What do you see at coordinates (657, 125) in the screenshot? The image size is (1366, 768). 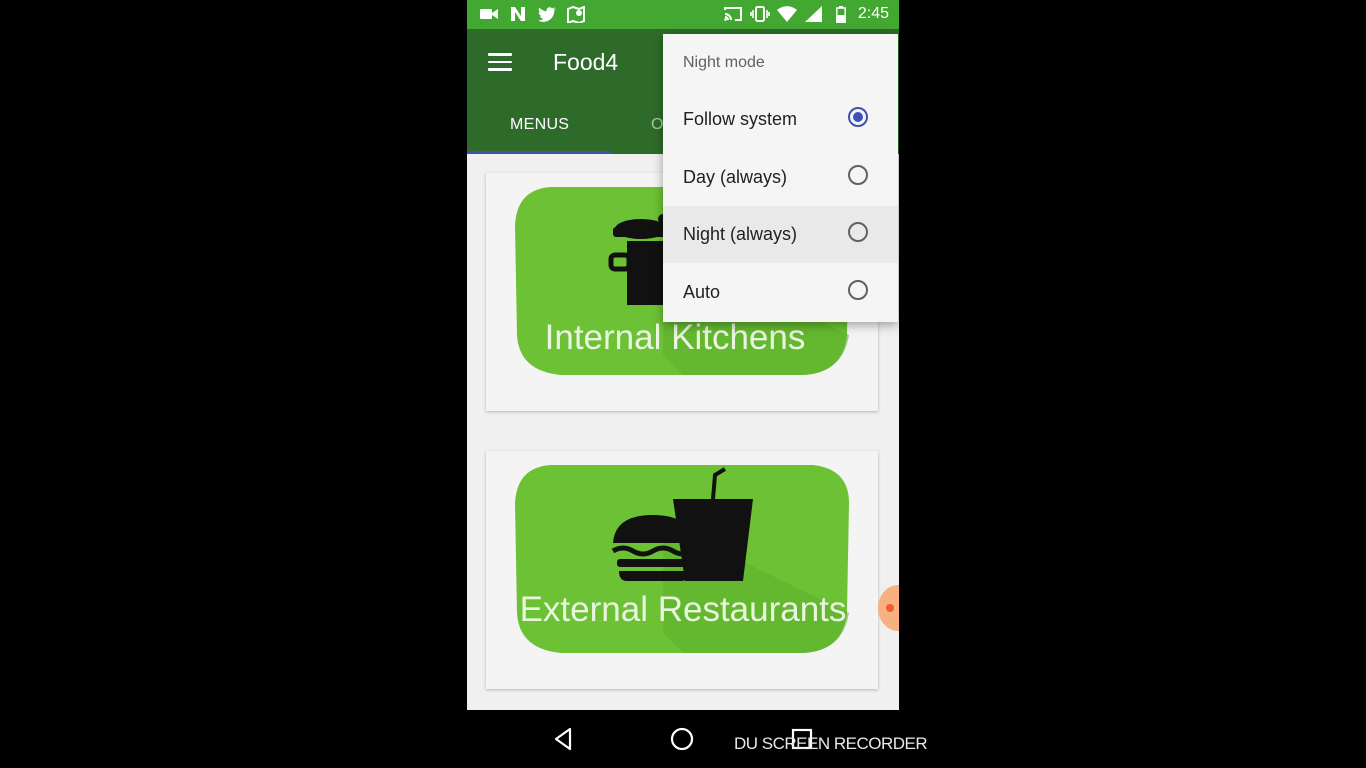 I see `tab-other: O` at bounding box center [657, 125].